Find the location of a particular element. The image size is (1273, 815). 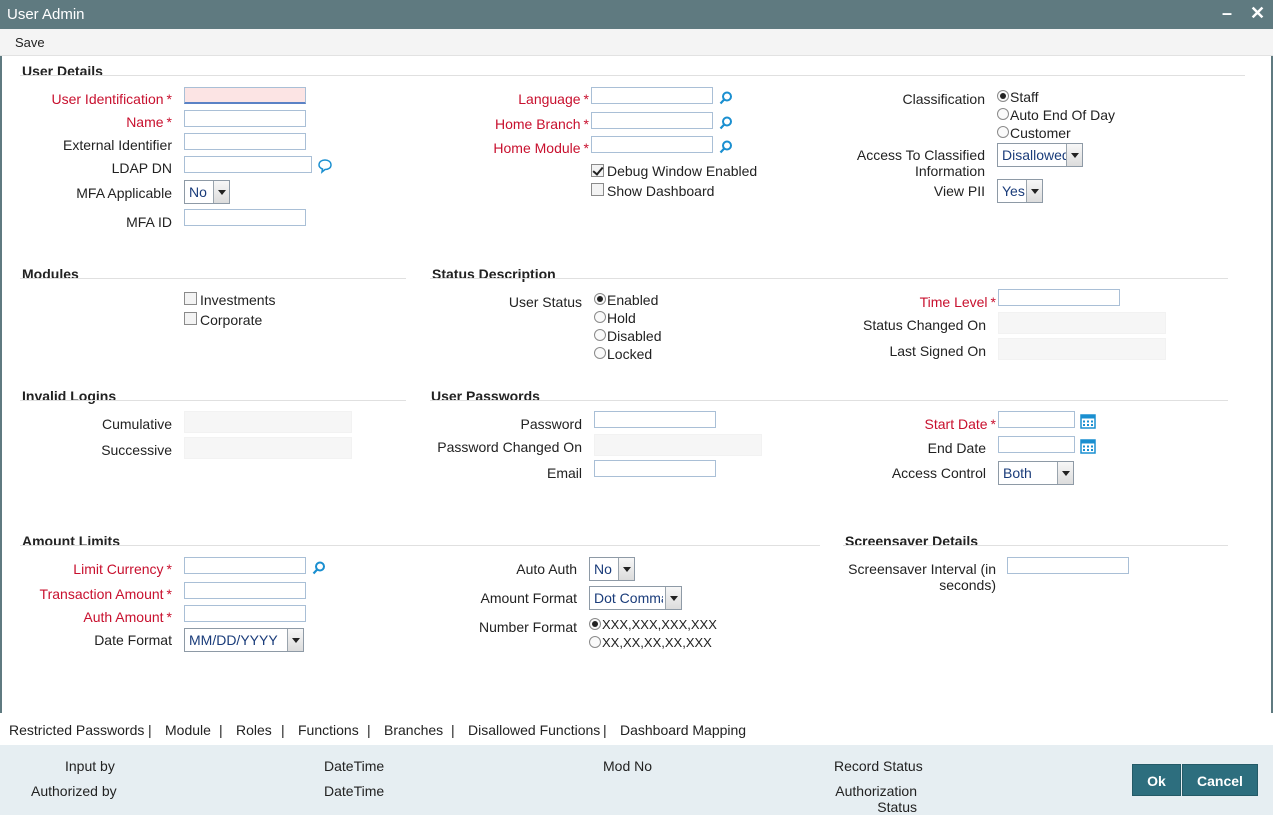

auth-amount-input is located at coordinates (245, 613).